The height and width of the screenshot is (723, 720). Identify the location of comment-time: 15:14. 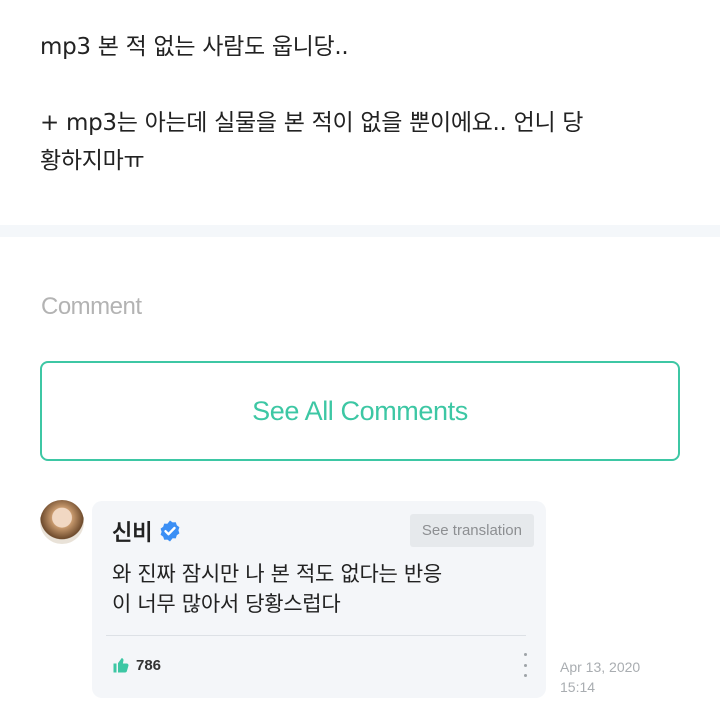
(578, 687).